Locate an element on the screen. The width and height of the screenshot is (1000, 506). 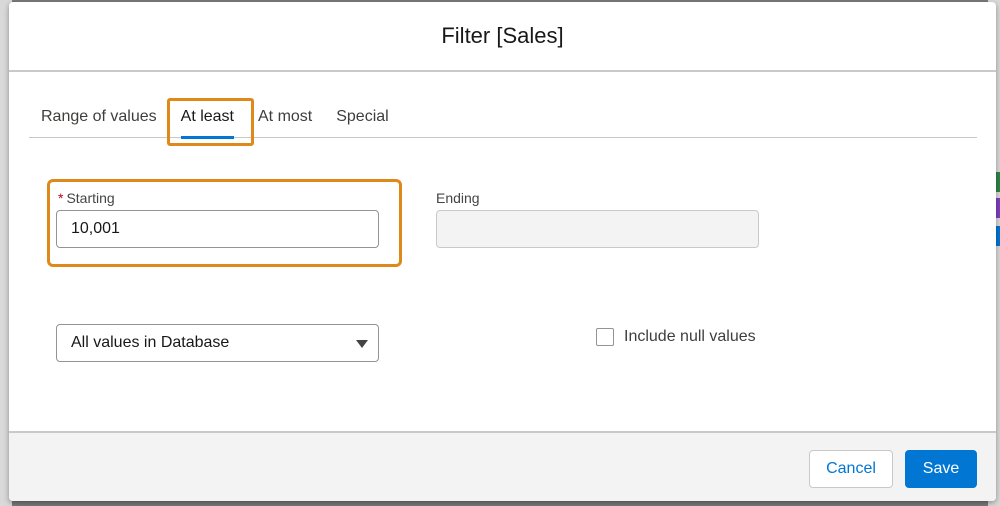
modal-footer: Cancel Save is located at coordinates (502, 466).